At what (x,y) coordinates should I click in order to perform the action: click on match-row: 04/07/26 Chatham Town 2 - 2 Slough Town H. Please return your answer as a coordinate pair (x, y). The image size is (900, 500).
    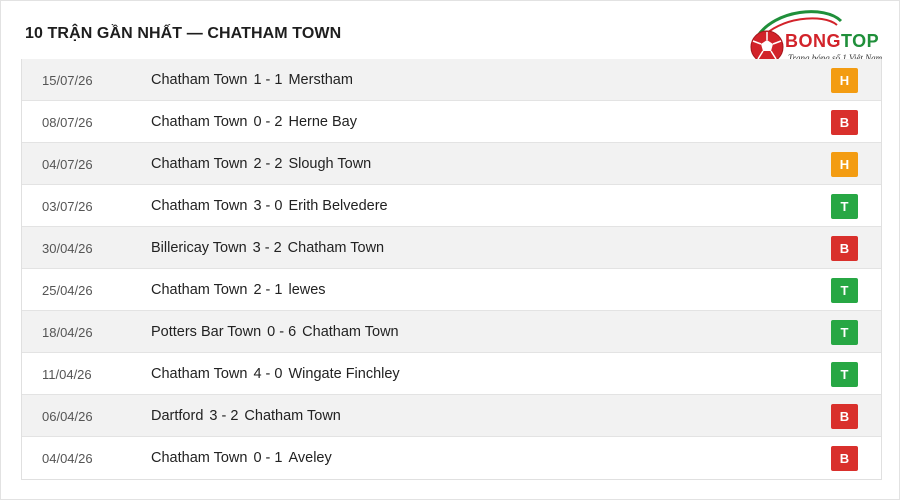
    Looking at the image, I should click on (451, 164).